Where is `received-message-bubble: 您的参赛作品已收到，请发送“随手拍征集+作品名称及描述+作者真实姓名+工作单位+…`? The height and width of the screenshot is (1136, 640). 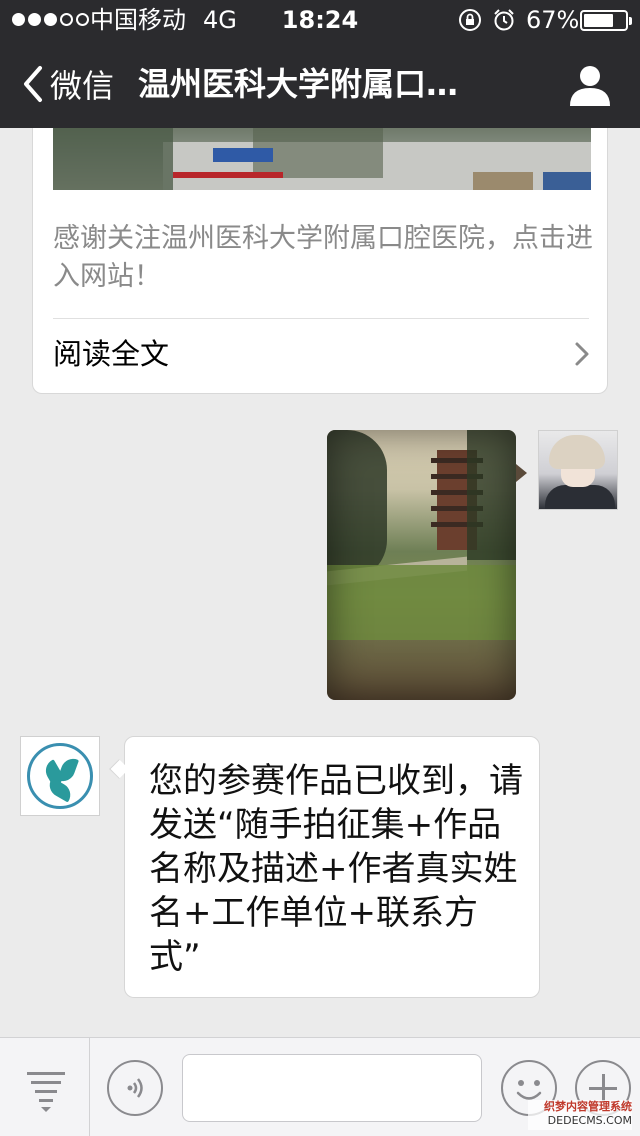
received-message-bubble: 您的参赛作品已收到，请发送“随手拍征集+作品名称及描述+作者真实姓名+工作单位+… is located at coordinates (332, 867).